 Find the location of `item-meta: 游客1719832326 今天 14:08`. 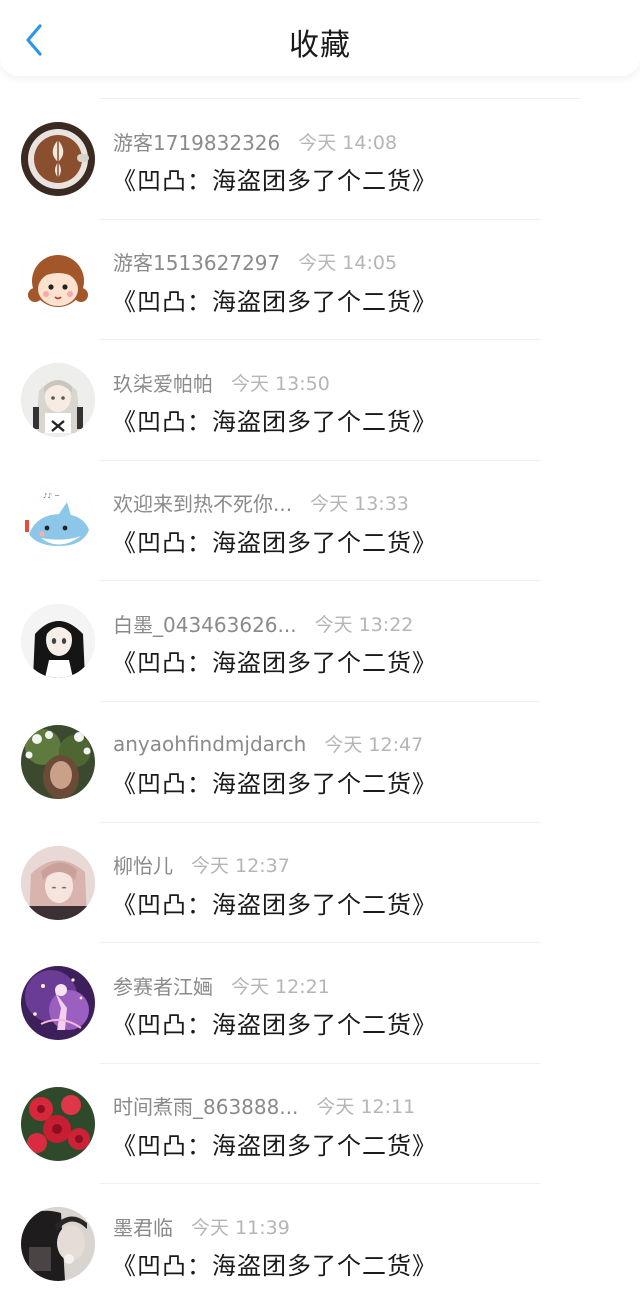

item-meta: 游客1719832326 今天 14:08 is located at coordinates (255, 141).